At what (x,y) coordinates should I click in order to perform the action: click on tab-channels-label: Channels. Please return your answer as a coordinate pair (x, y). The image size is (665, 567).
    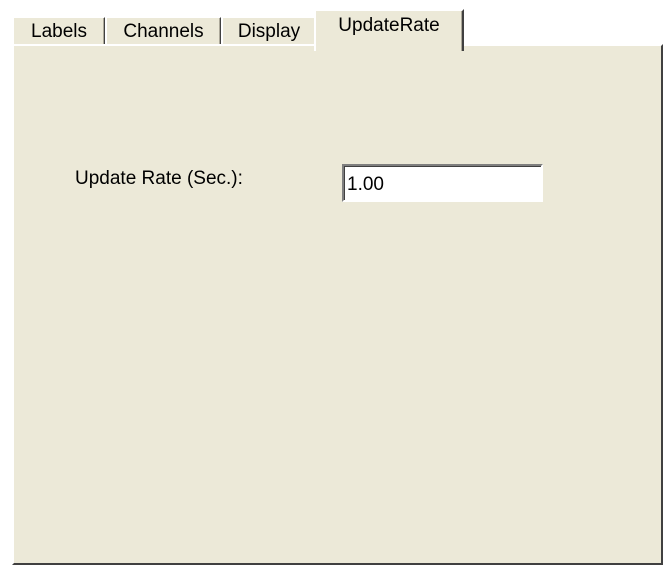
    Looking at the image, I should click on (163, 31).